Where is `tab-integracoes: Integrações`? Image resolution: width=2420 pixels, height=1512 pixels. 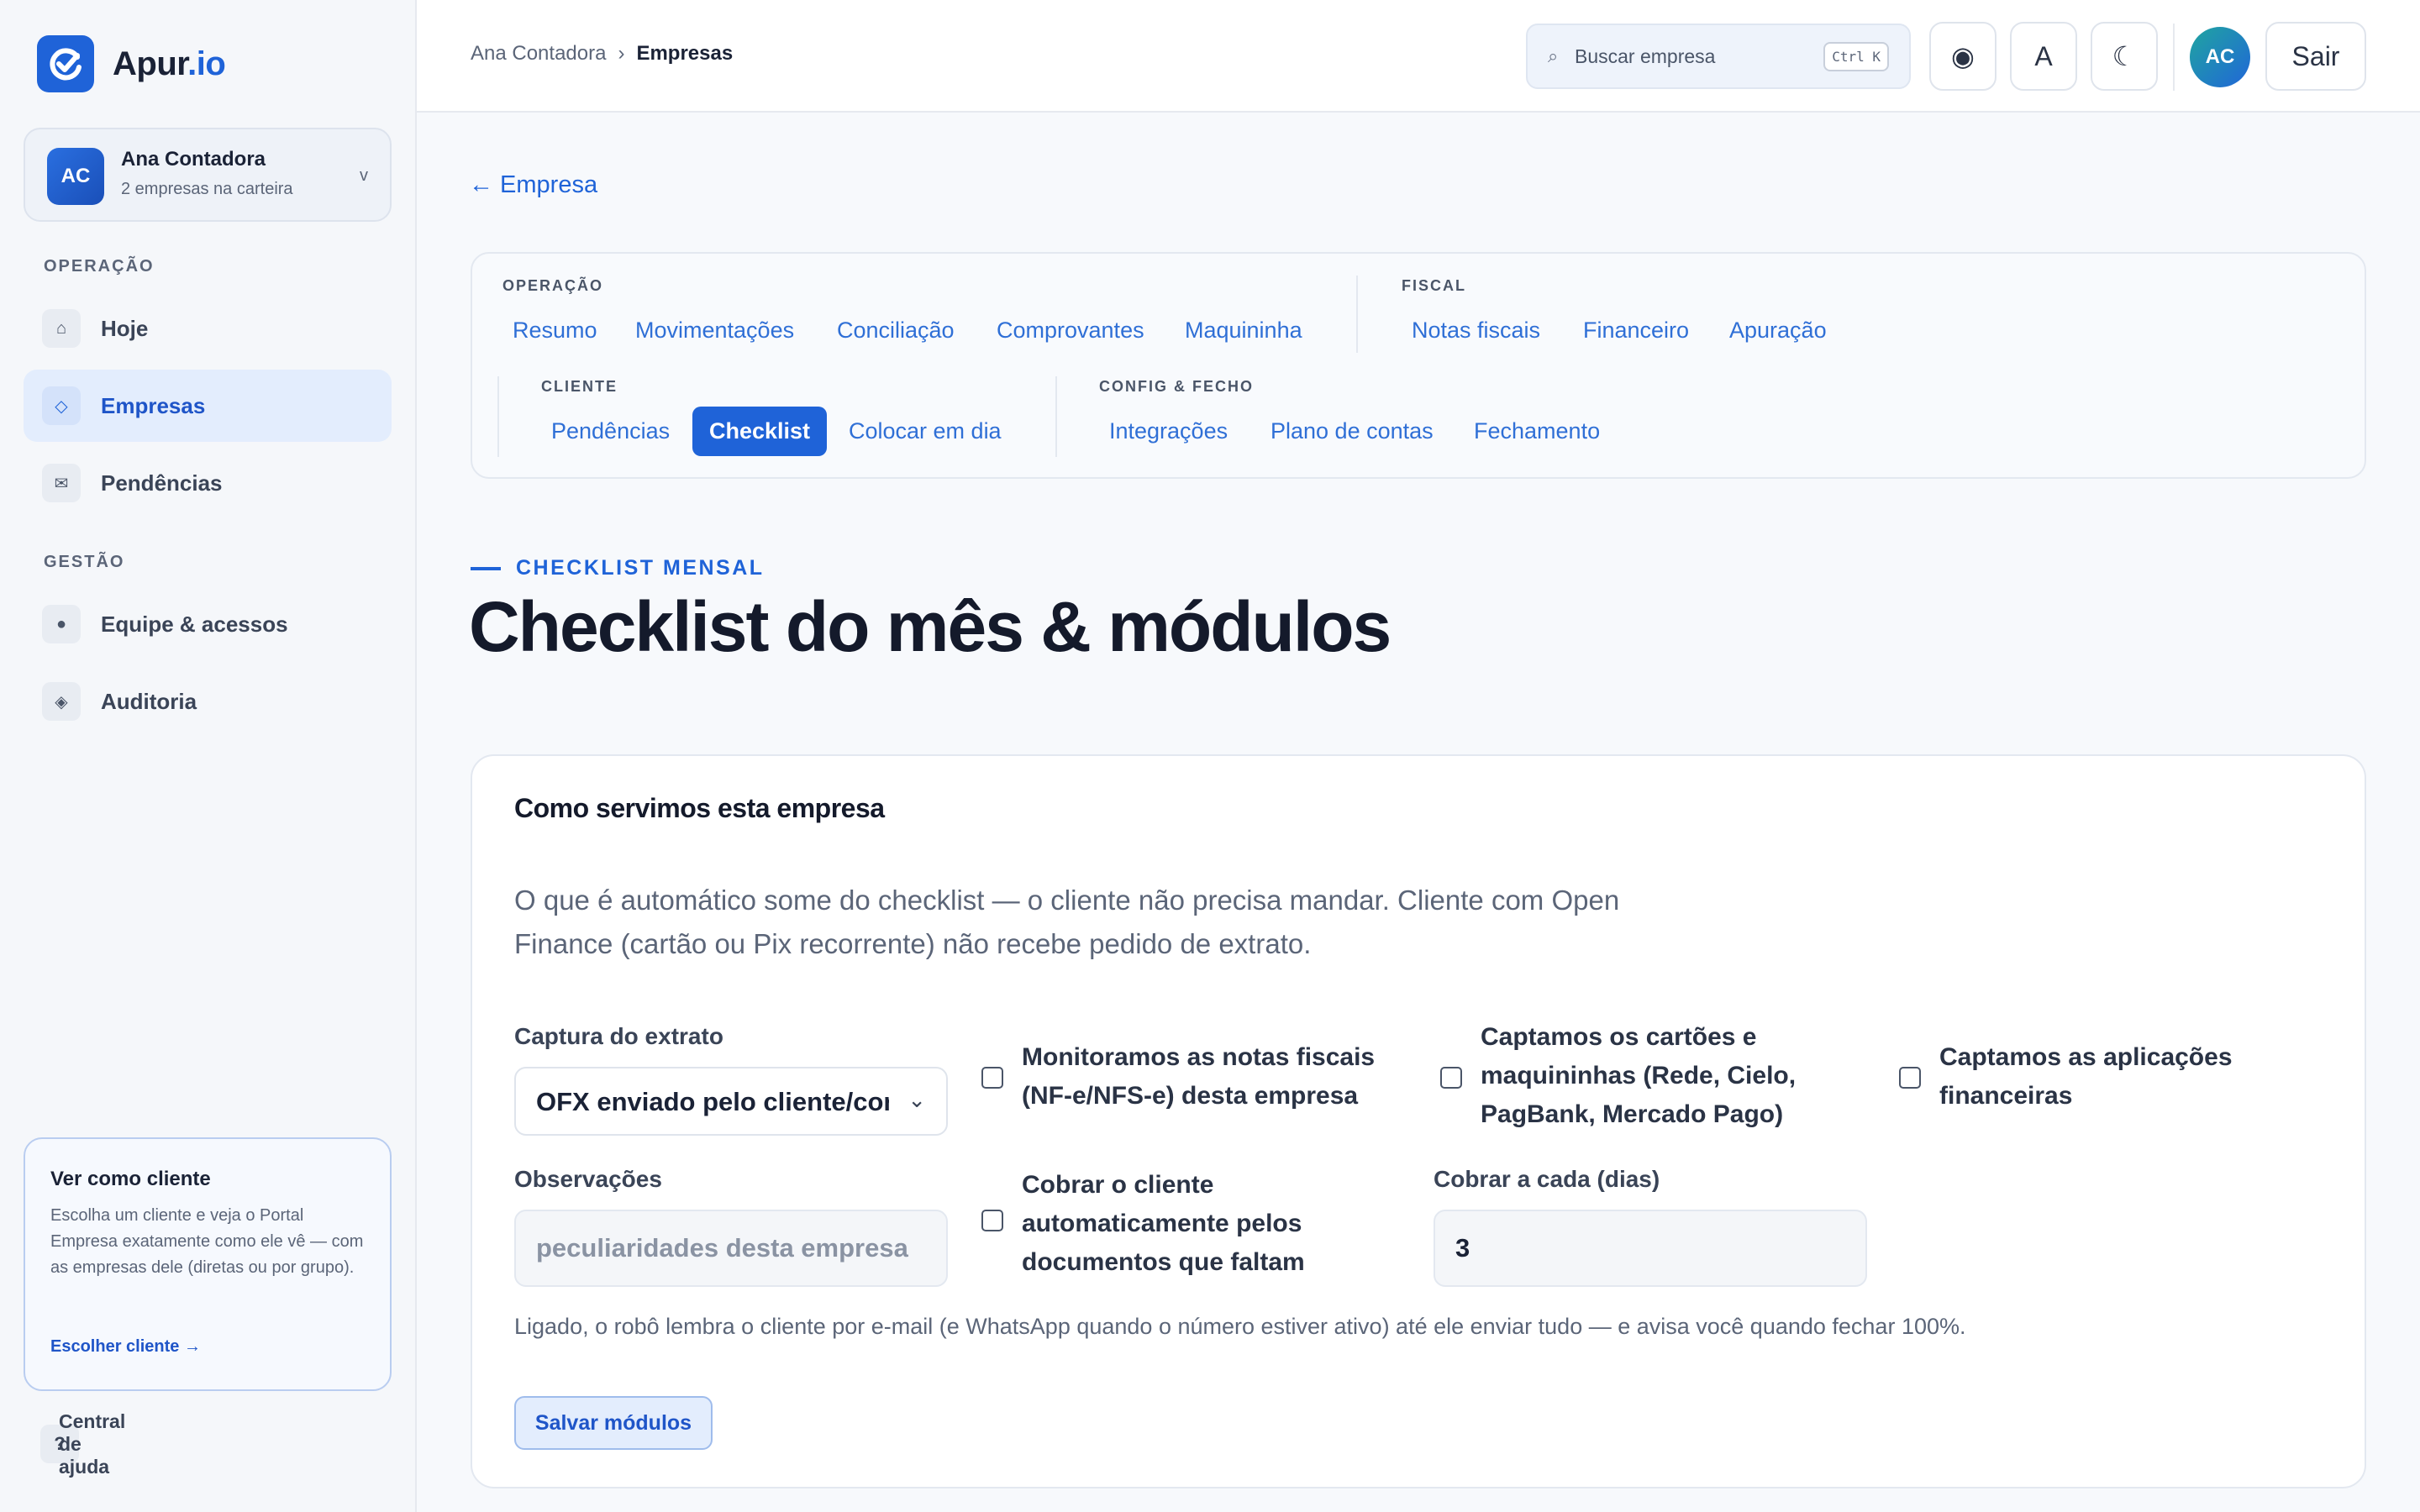 tab-integracoes: Integrações is located at coordinates (1168, 431).